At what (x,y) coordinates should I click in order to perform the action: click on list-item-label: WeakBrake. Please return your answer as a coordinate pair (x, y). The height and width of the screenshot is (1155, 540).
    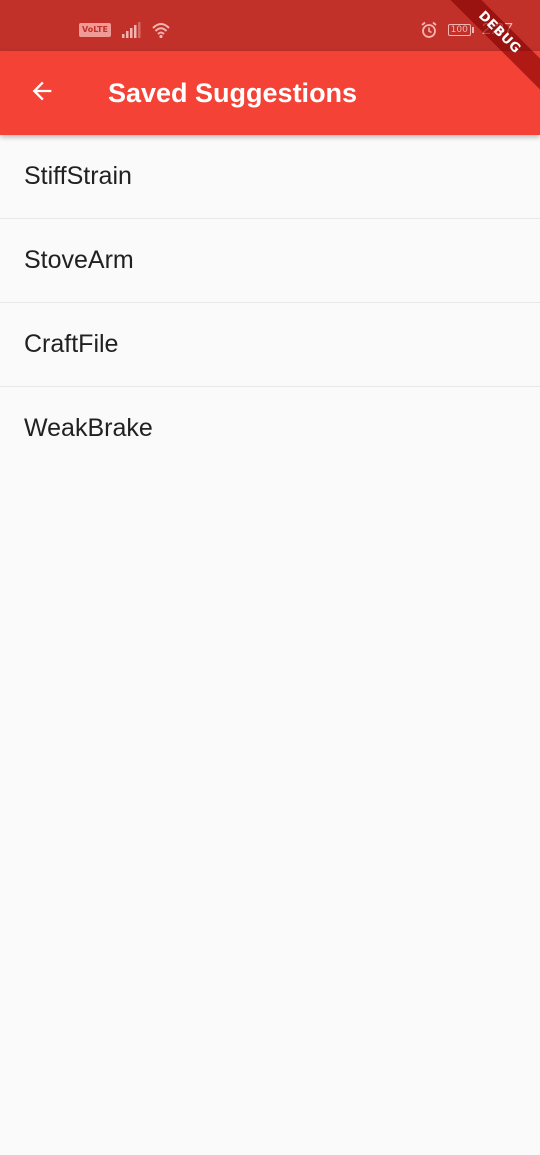
    Looking at the image, I should click on (88, 428).